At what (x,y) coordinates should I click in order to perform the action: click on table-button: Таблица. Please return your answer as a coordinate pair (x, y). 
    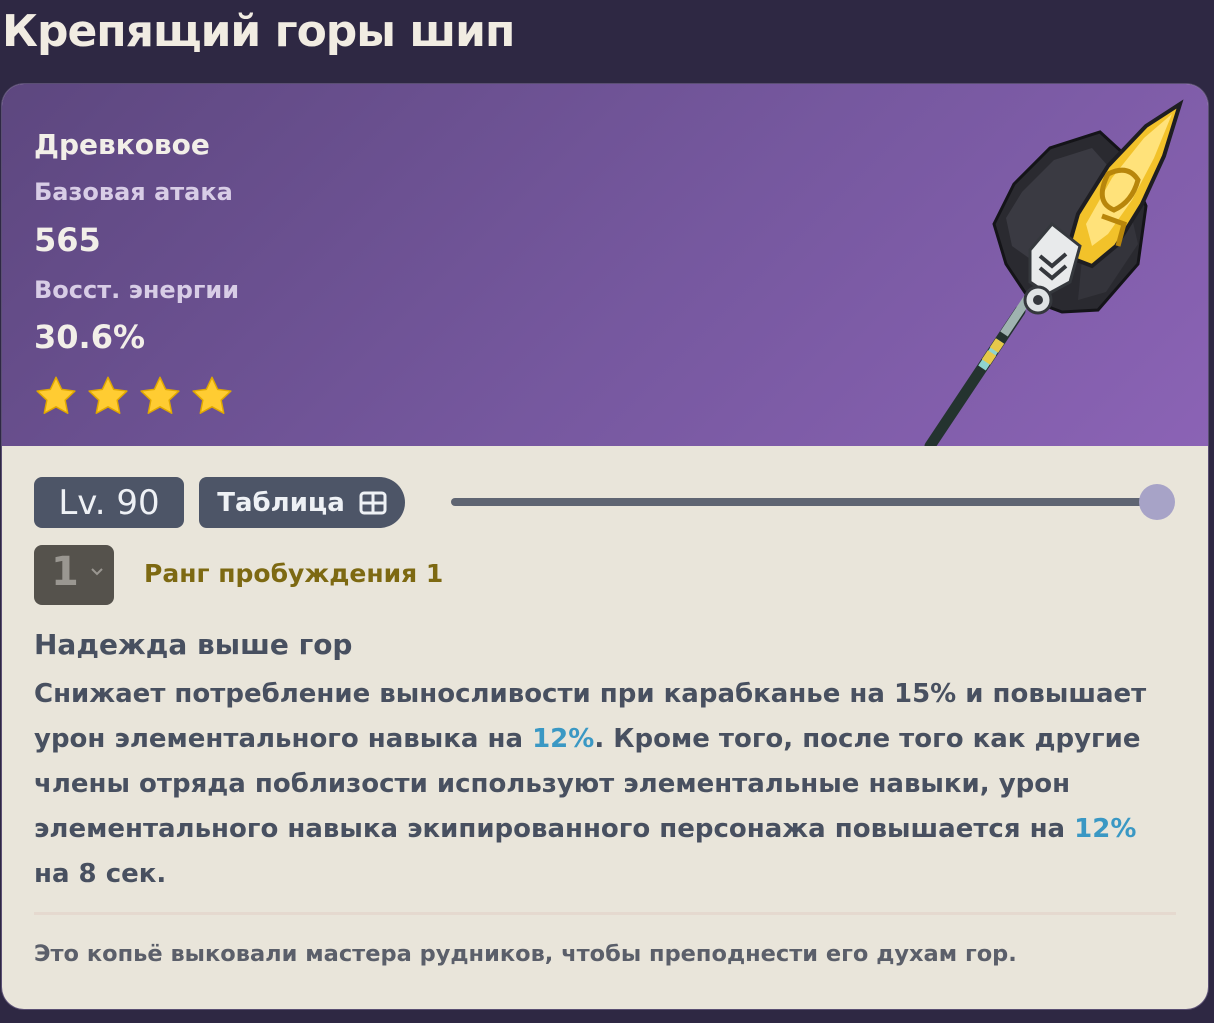
    Looking at the image, I should click on (302, 502).